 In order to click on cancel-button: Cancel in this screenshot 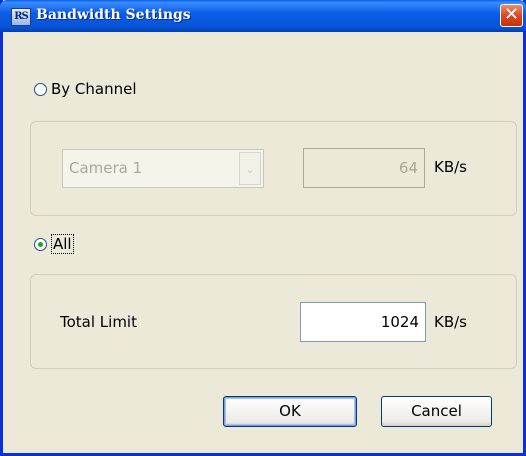, I will do `click(436, 411)`.